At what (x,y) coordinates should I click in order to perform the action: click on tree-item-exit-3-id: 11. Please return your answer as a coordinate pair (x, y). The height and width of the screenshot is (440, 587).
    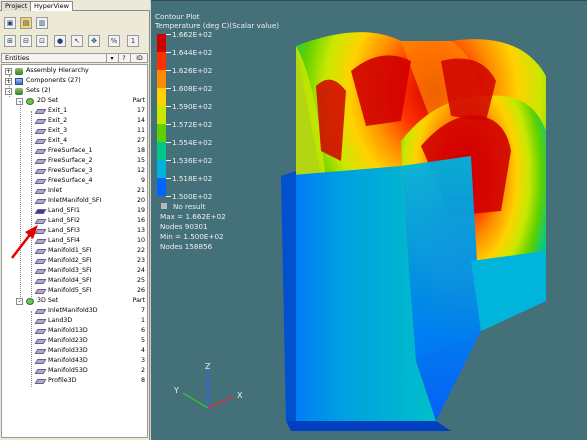
    Looking at the image, I should click on (140, 130).